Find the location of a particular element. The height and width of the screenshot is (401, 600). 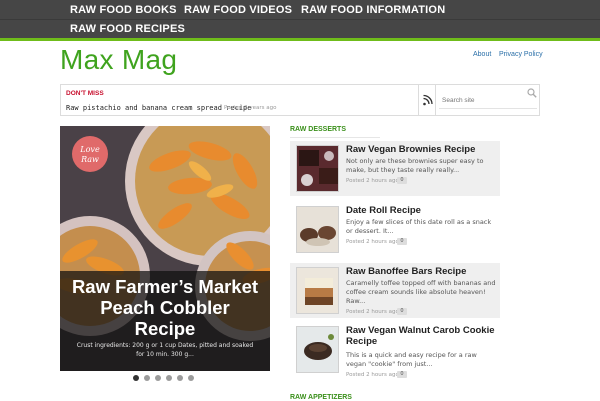

header-link-about: About is located at coordinates (482, 54).